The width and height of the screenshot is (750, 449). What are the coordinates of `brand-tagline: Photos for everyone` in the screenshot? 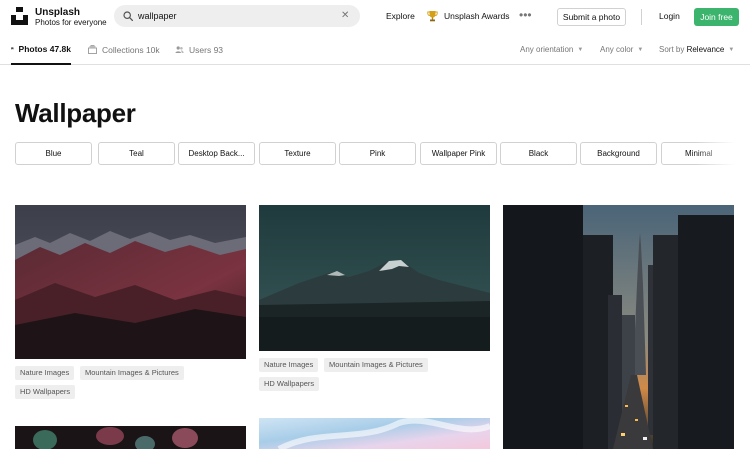 It's located at (71, 22).